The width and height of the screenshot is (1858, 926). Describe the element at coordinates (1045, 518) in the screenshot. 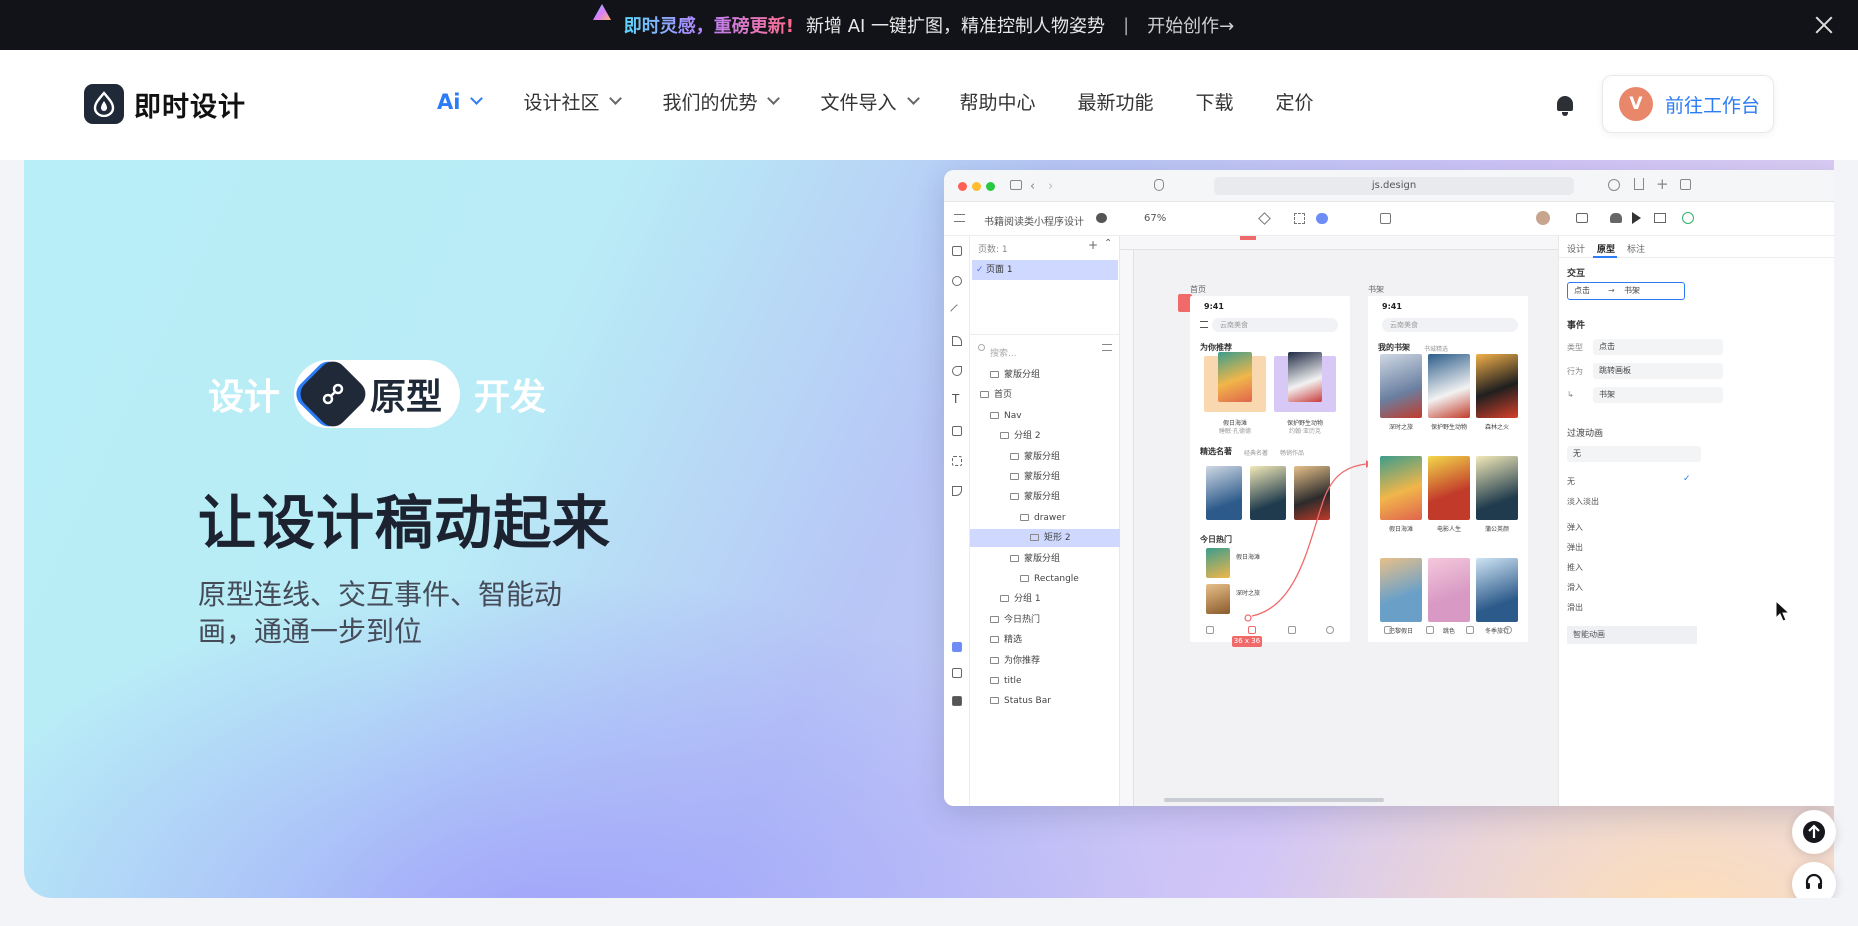

I see `layer-item: drawer` at that location.